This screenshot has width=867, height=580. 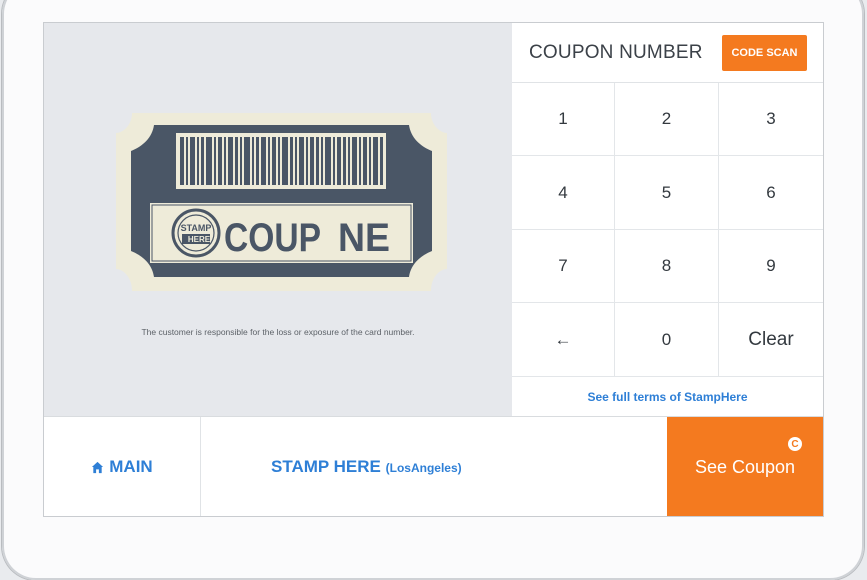 What do you see at coordinates (667, 119) in the screenshot?
I see `key-2: 2` at bounding box center [667, 119].